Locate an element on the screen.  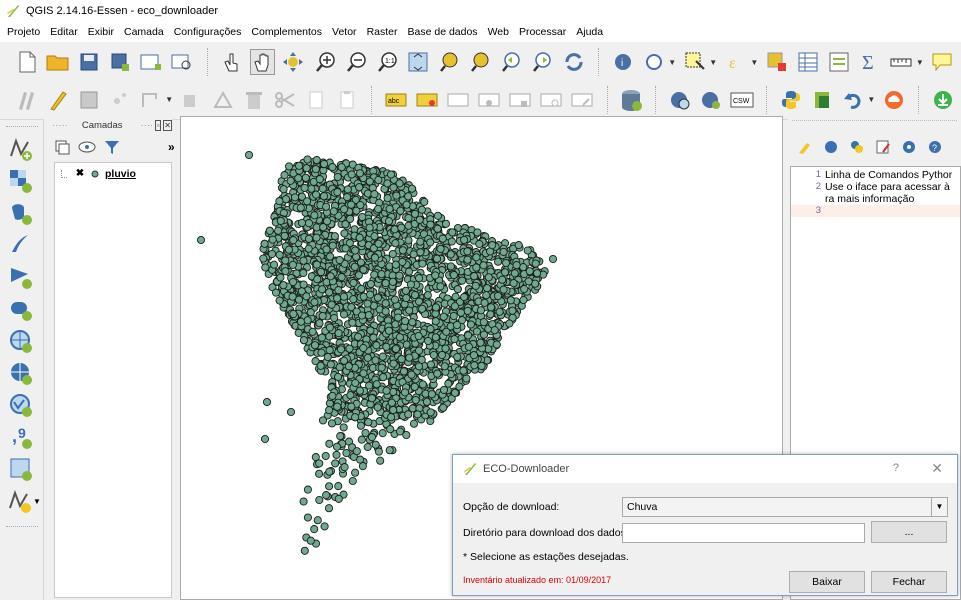
attribute-table-icon is located at coordinates (807, 62).